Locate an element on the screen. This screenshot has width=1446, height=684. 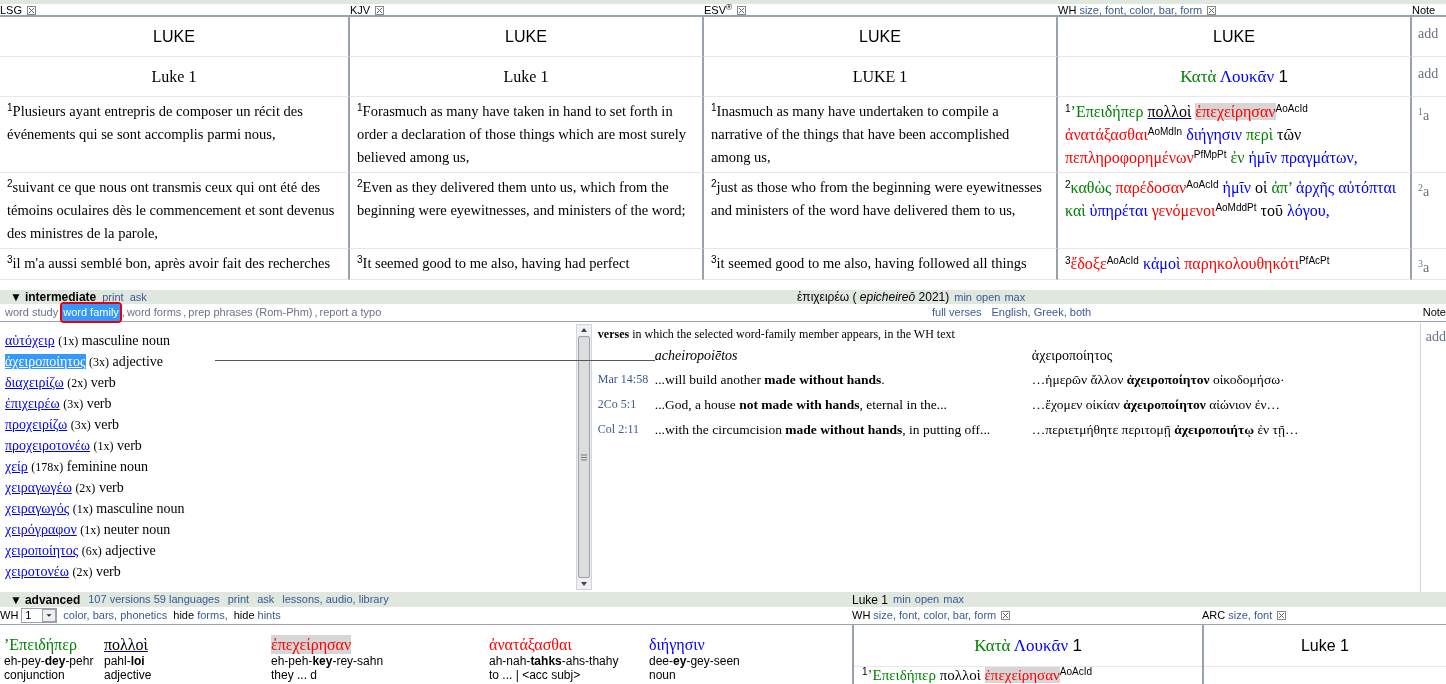
verse-text: $^{3}$it seemed good to me also, having followed all things is located at coordinates (869, 263).